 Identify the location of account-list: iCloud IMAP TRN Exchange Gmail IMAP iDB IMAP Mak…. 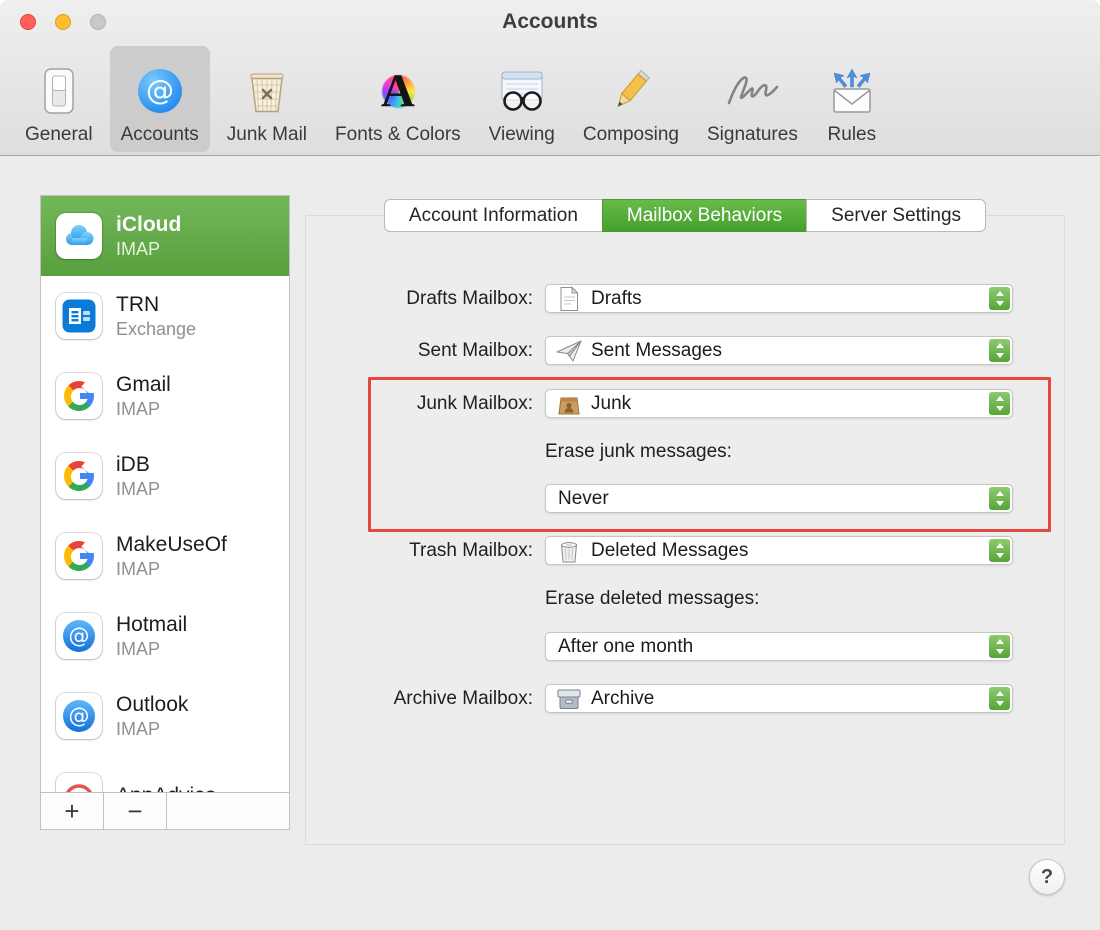
(165, 494).